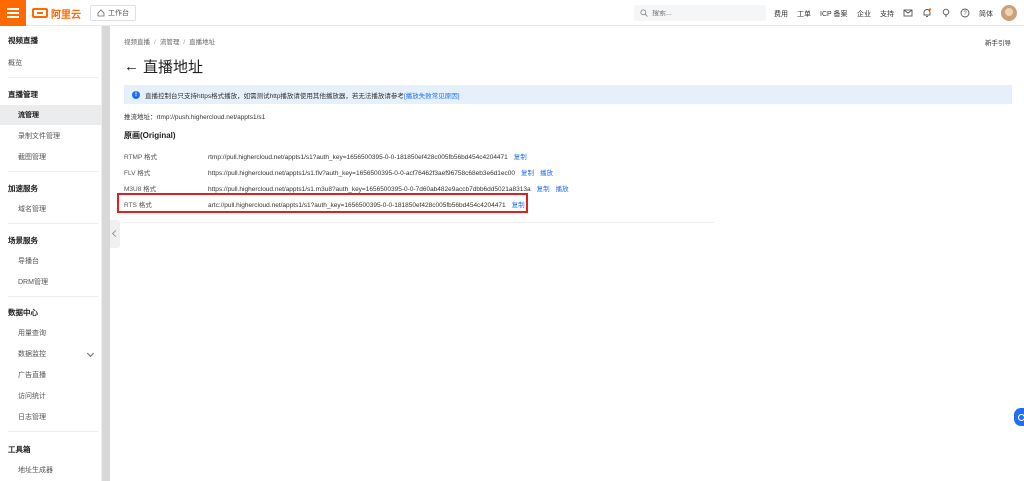 This screenshot has width=1024, height=481. Describe the element at coordinates (965, 13) in the screenshot. I see `help-icon: ?` at that location.